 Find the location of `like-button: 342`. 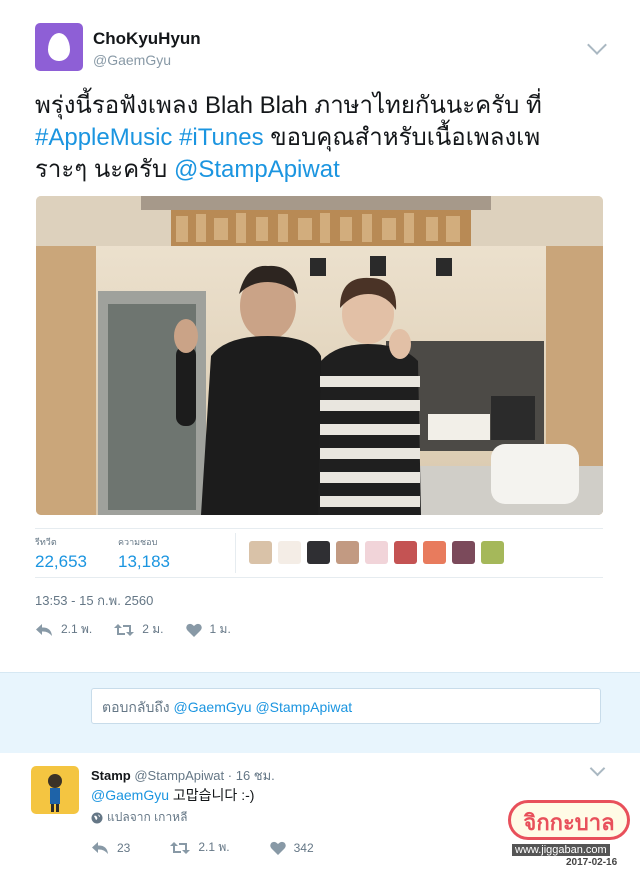

like-button: 342 is located at coordinates (291, 847).